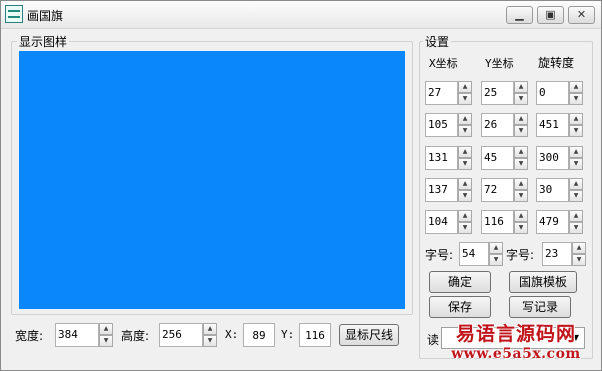  I want to click on y-coord-field: 45, so click(497, 158).